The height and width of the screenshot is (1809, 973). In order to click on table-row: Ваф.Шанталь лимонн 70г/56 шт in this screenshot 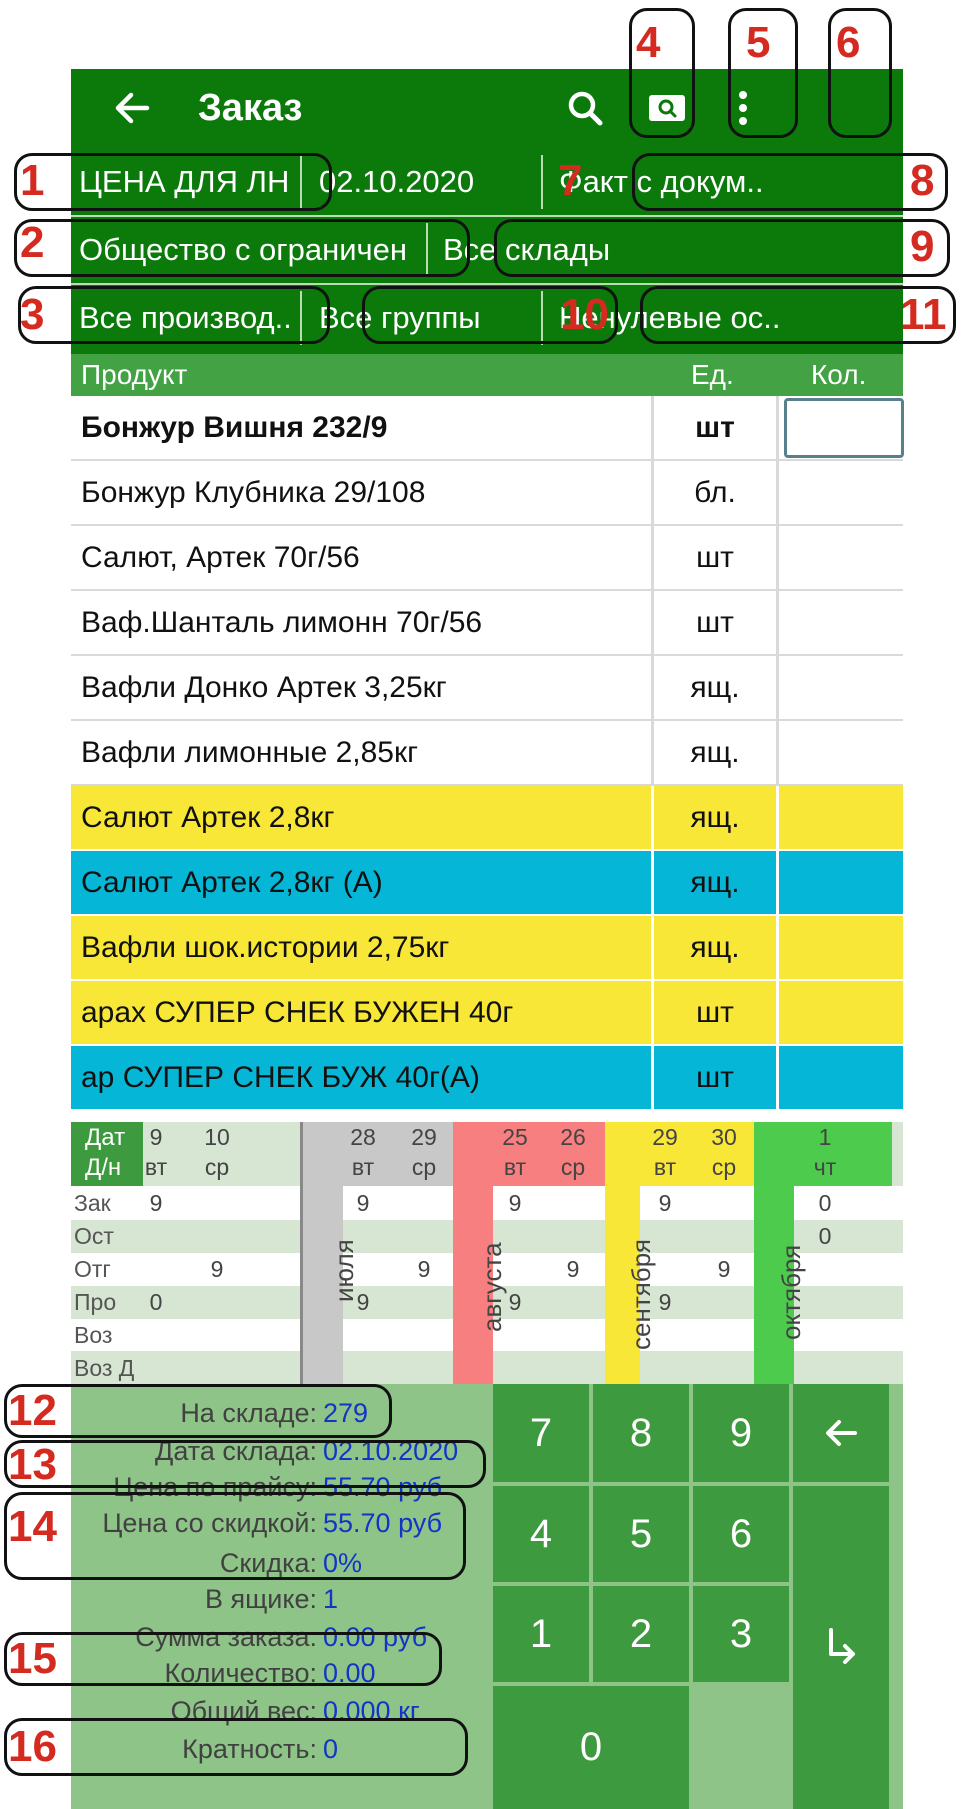, I will do `click(487, 623)`.